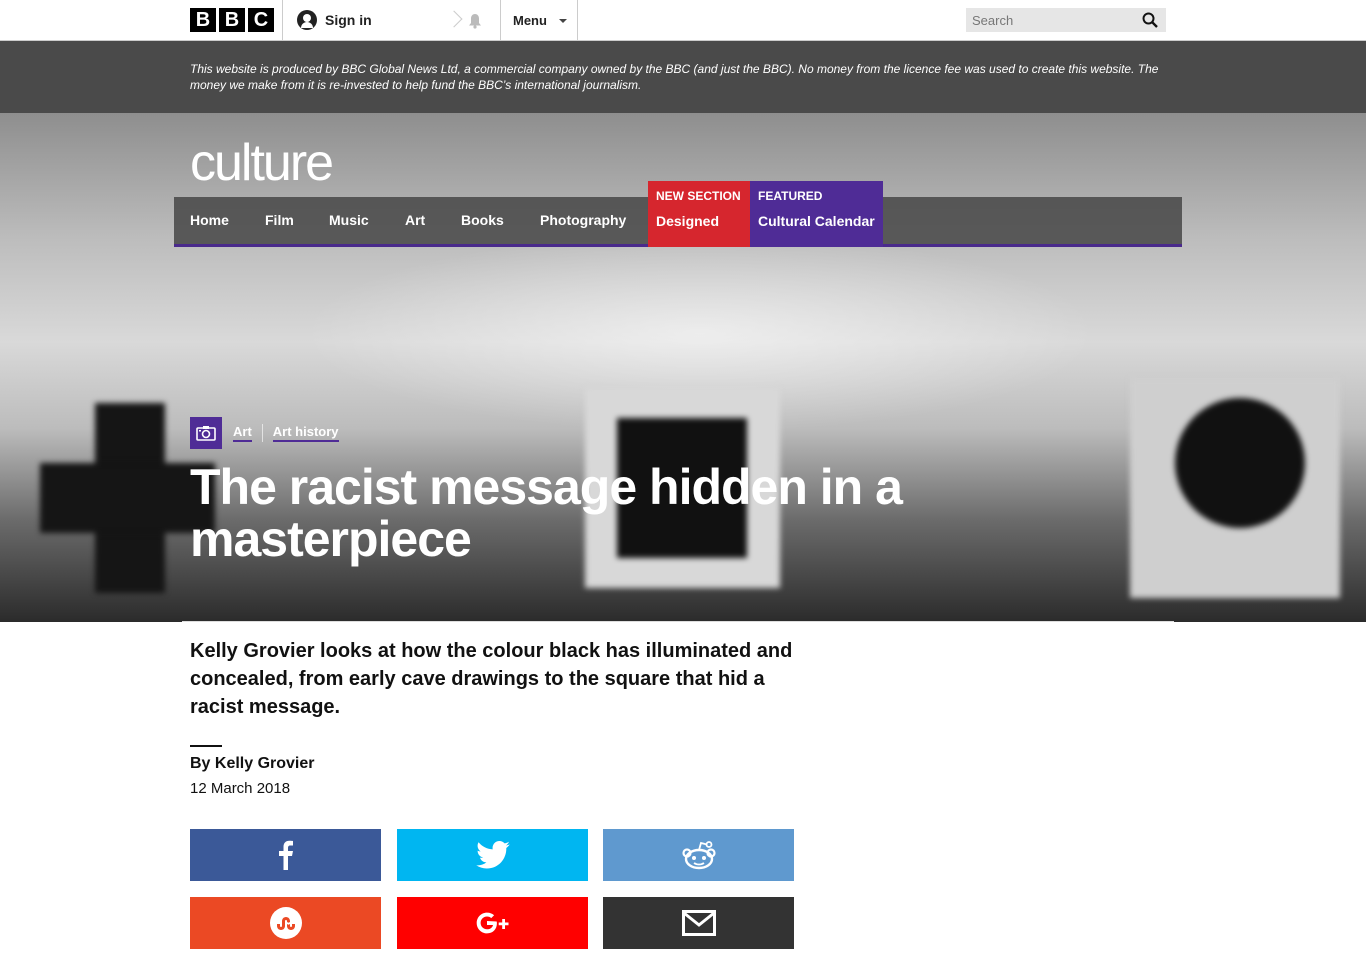 The height and width of the screenshot is (973, 1366). I want to click on search-input, so click(1051, 20).